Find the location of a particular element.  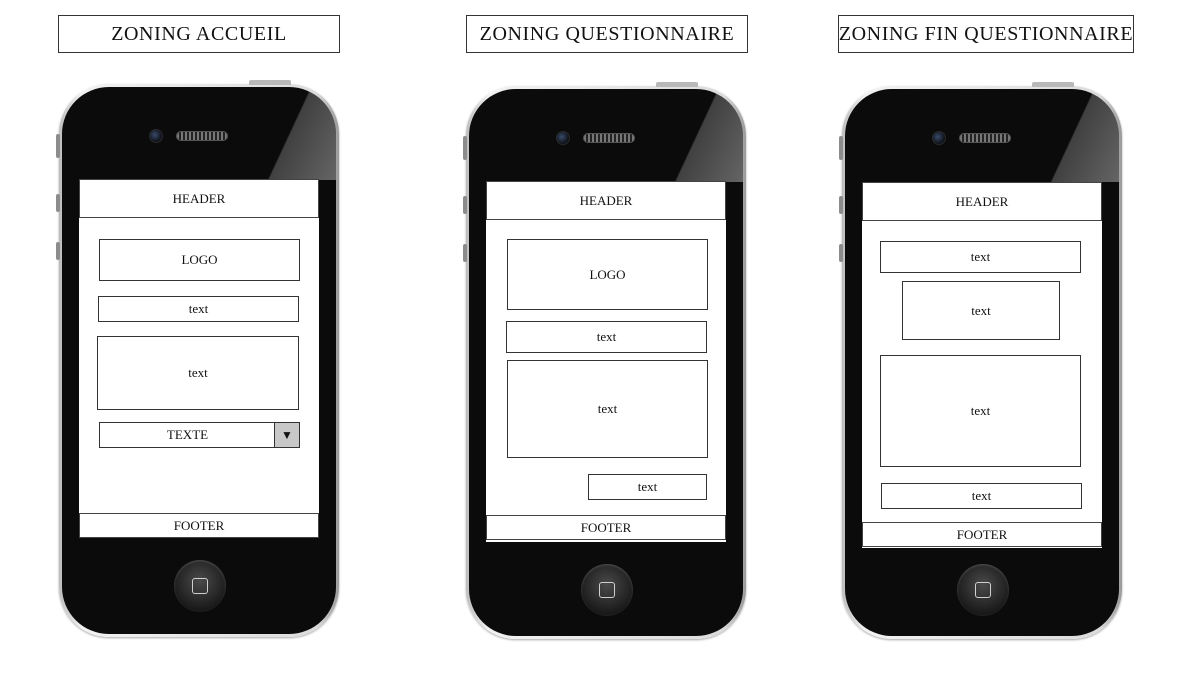

dropdown-select: TEXTE ▼ is located at coordinates (199, 435).